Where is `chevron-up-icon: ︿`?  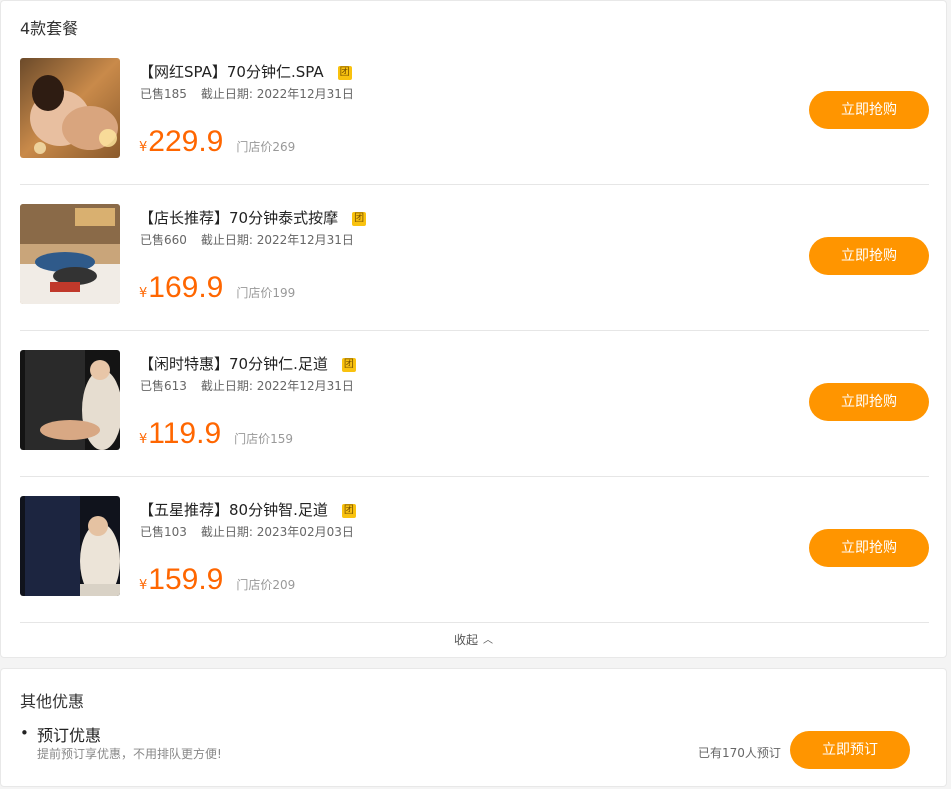 chevron-up-icon: ︿ is located at coordinates (488, 640).